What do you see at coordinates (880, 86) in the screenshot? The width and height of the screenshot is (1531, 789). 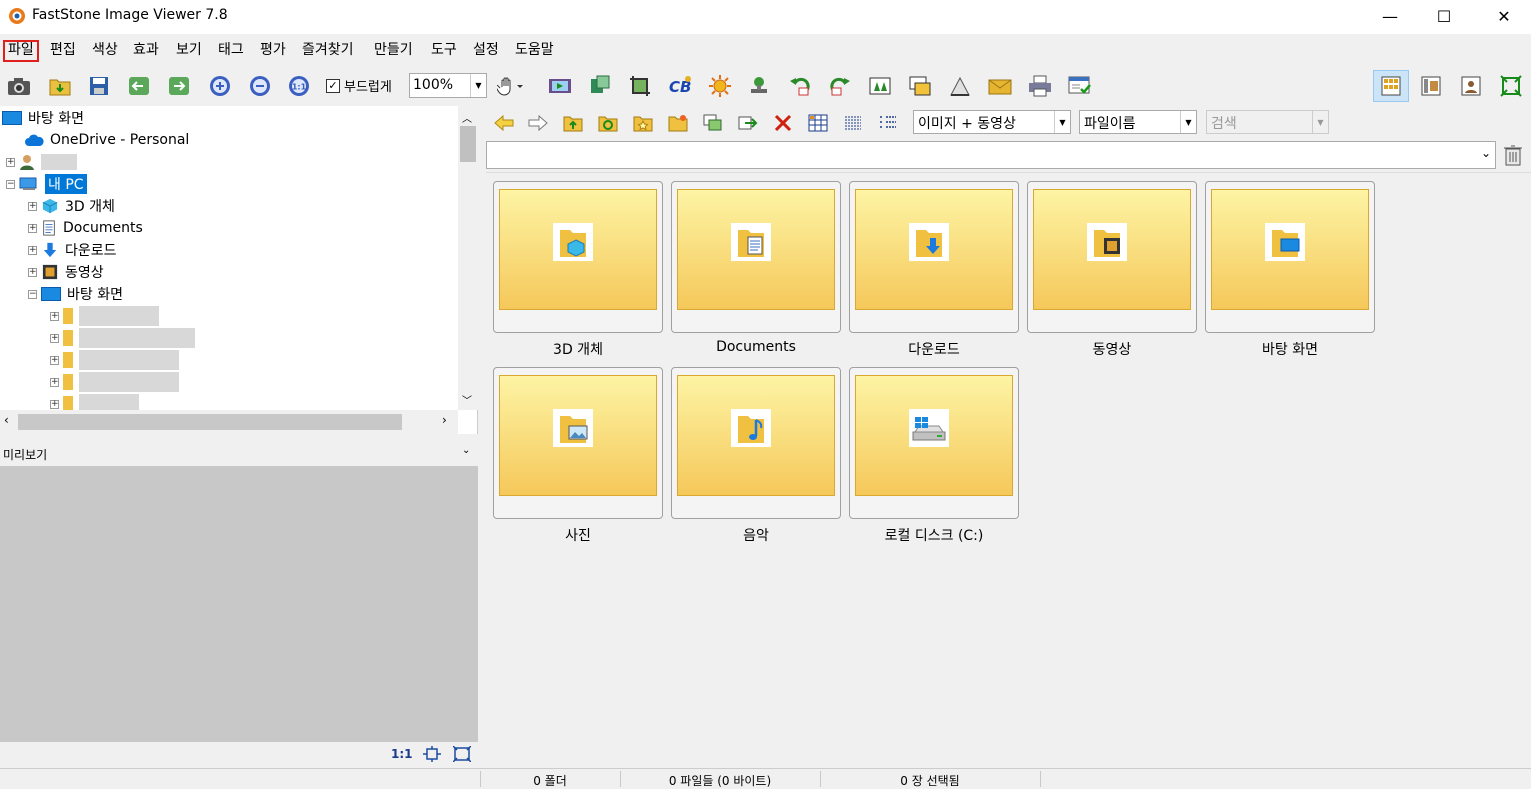 I see `flip-icon` at bounding box center [880, 86].